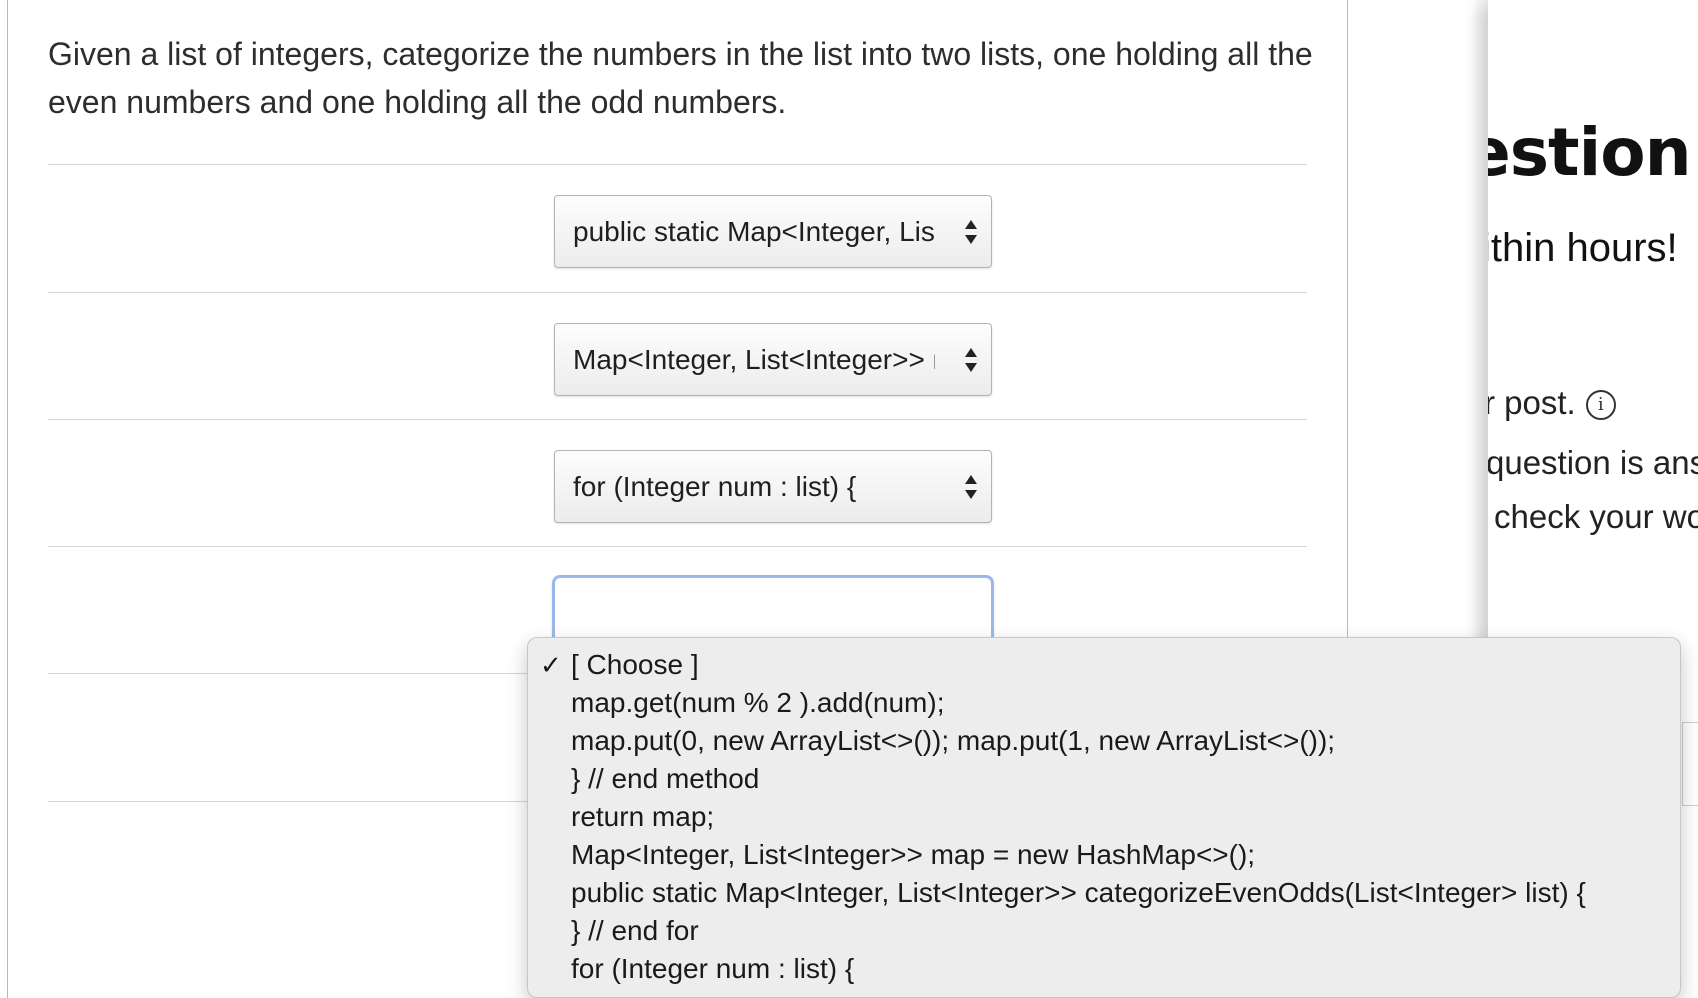 This screenshot has width=1698, height=998. I want to click on answer-select-3: for (Integer num : list) {, so click(773, 486).